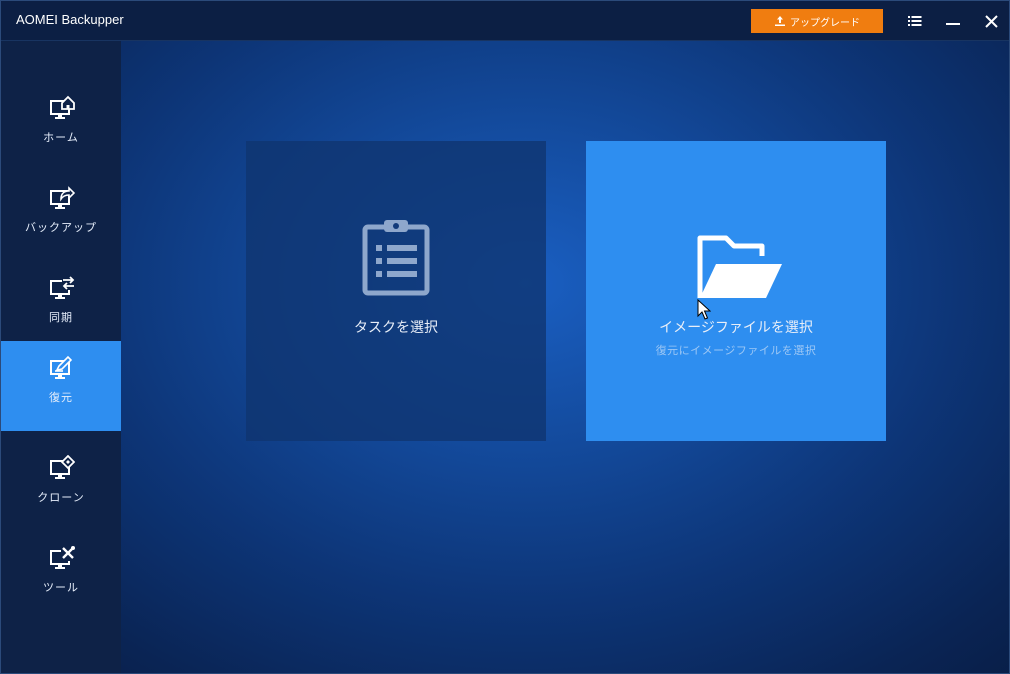  I want to click on card-title: イメージファイルを選択, so click(736, 328).